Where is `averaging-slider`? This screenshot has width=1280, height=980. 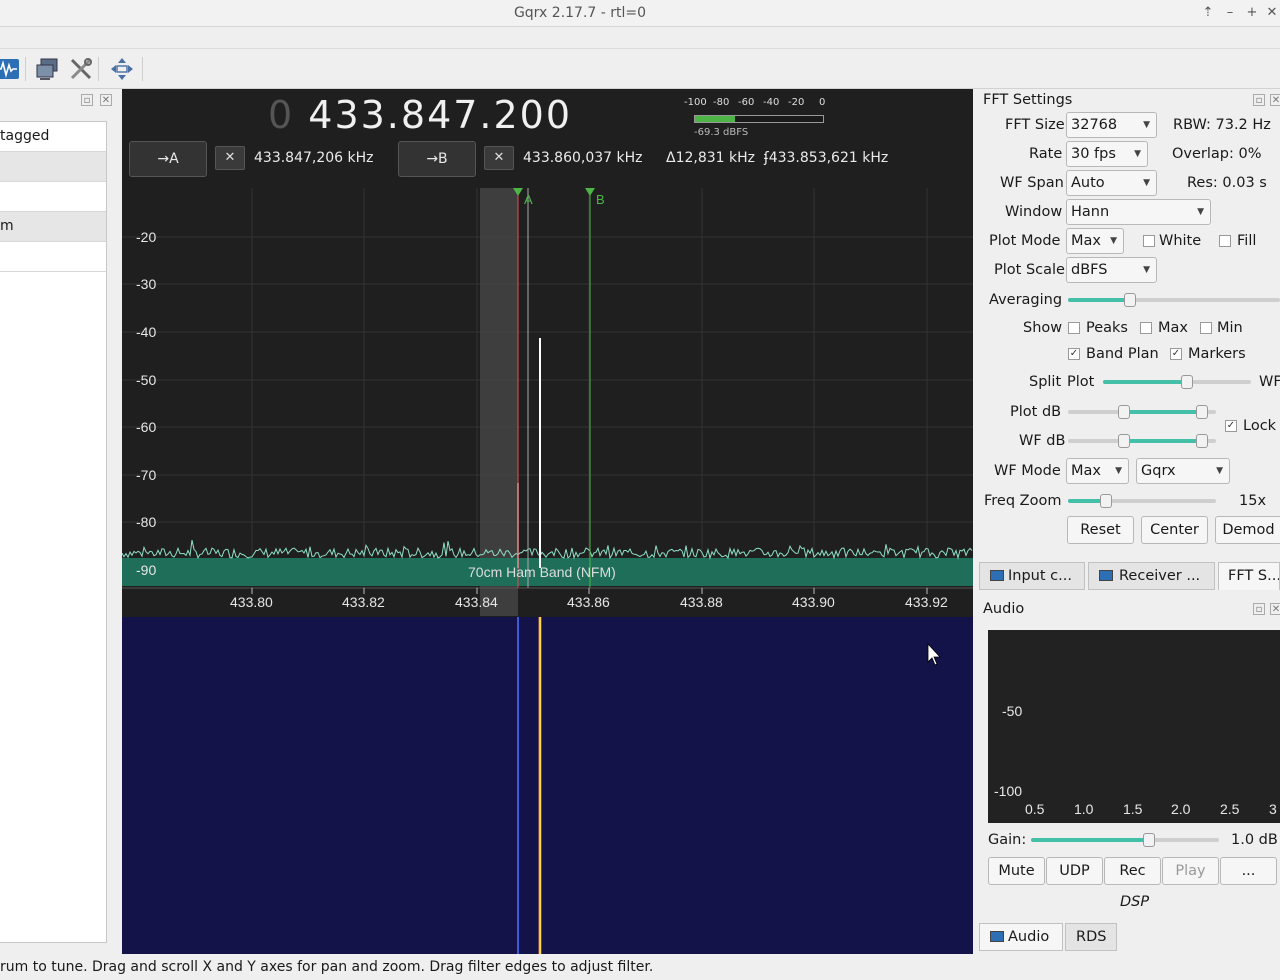 averaging-slider is located at coordinates (1174, 300).